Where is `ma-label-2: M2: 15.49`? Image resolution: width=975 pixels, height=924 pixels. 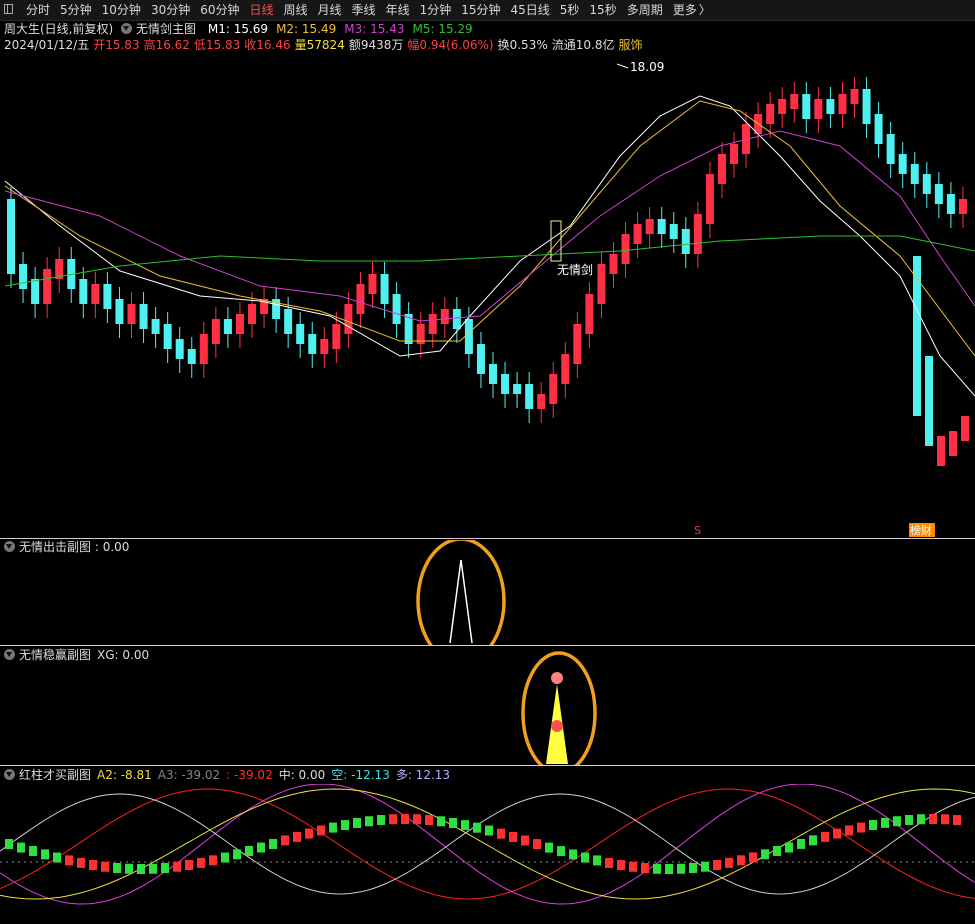
ma-label-2: M2: 15.49 is located at coordinates (306, 29).